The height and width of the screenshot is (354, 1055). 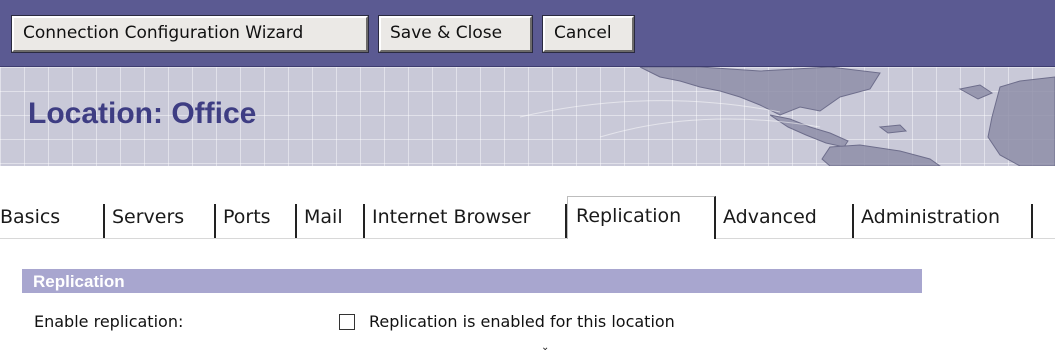 I want to click on replication-enabled-checkbox, so click(x=347, y=322).